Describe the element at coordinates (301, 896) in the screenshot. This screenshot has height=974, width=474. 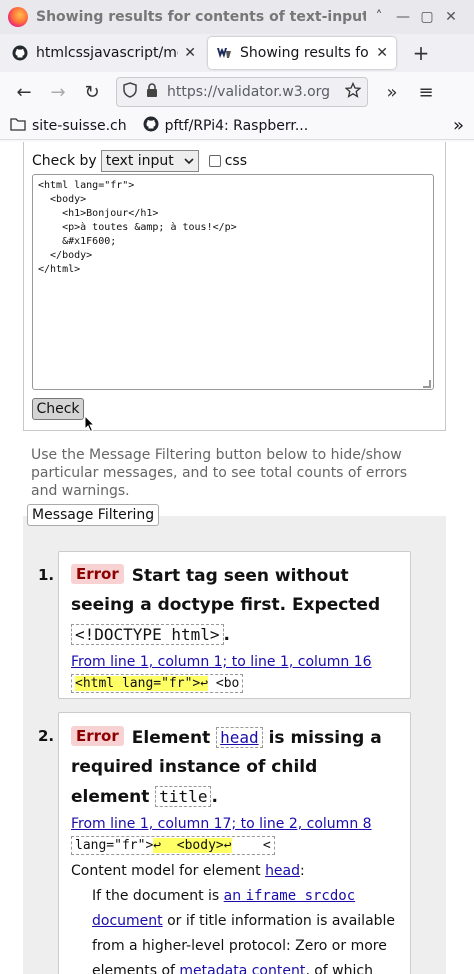
I see `link-part-code: iframe srcdoc` at that location.